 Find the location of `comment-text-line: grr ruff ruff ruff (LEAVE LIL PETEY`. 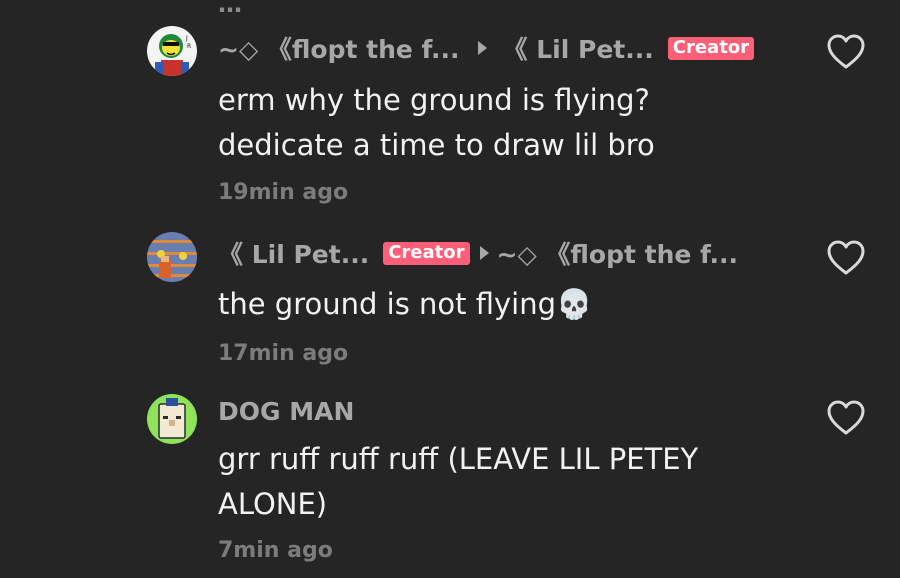

comment-text-line: grr ruff ruff ruff (LEAVE LIL PETEY is located at coordinates (458, 459).